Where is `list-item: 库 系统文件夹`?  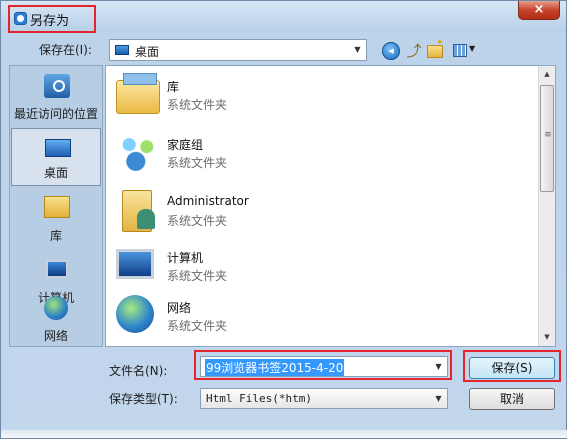
list-item: 库 系统文件夹 is located at coordinates (322, 96).